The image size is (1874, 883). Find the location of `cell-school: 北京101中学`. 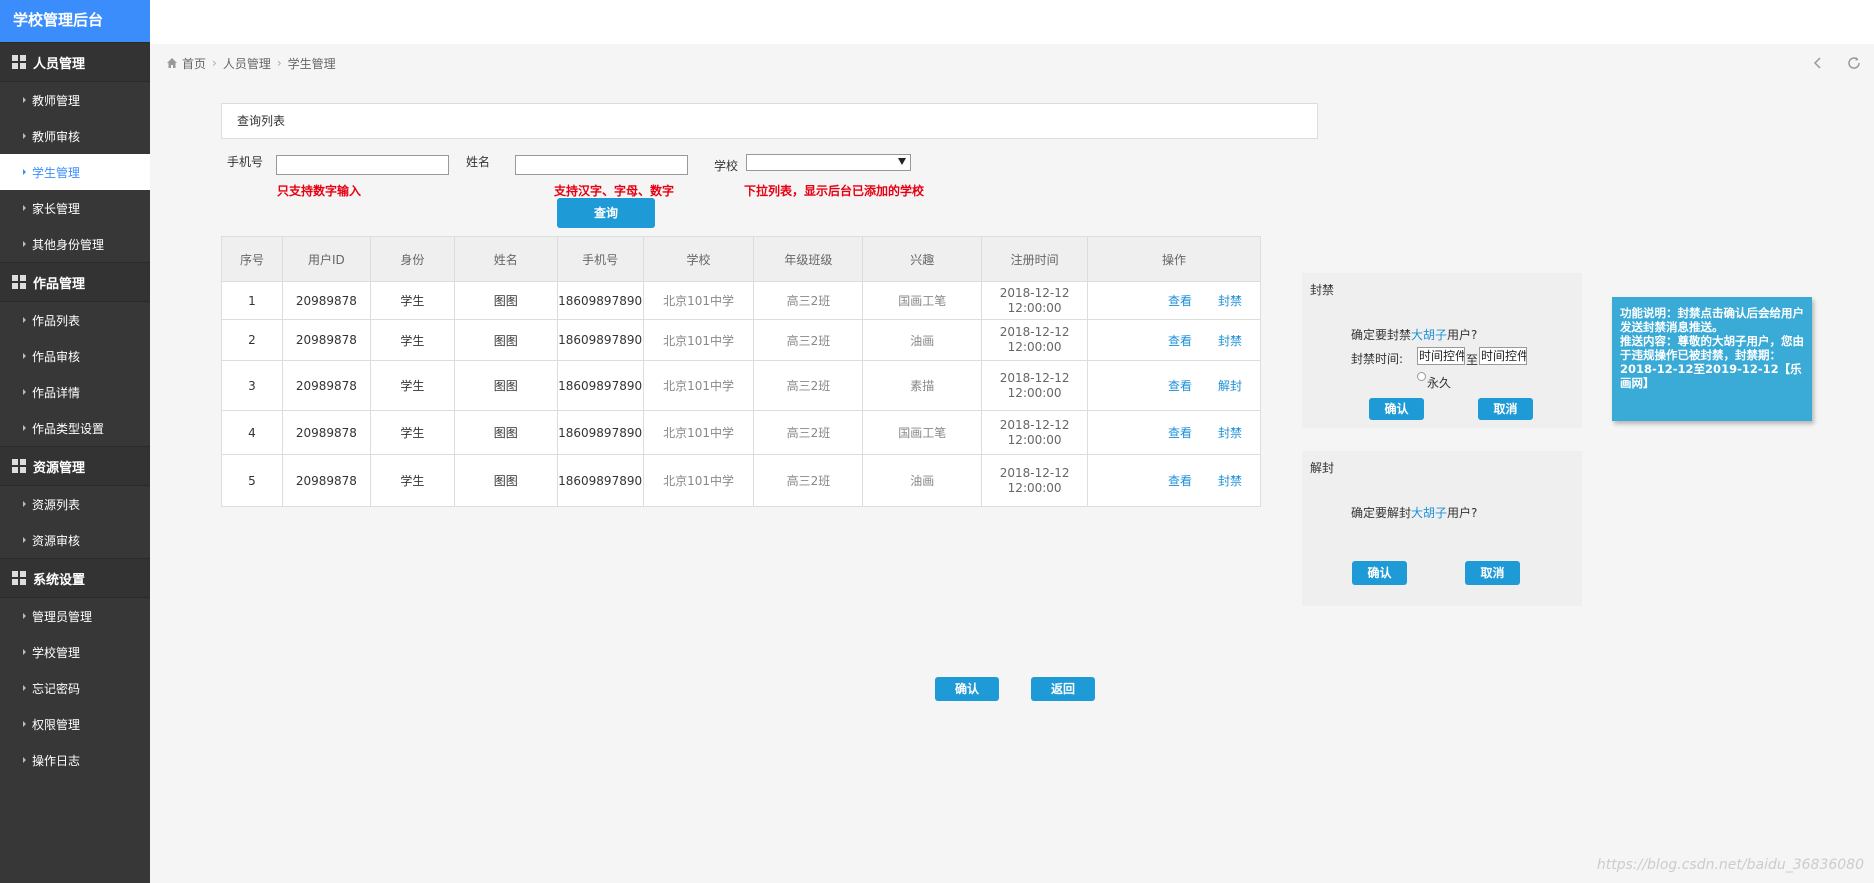

cell-school: 北京101中学 is located at coordinates (698, 432).